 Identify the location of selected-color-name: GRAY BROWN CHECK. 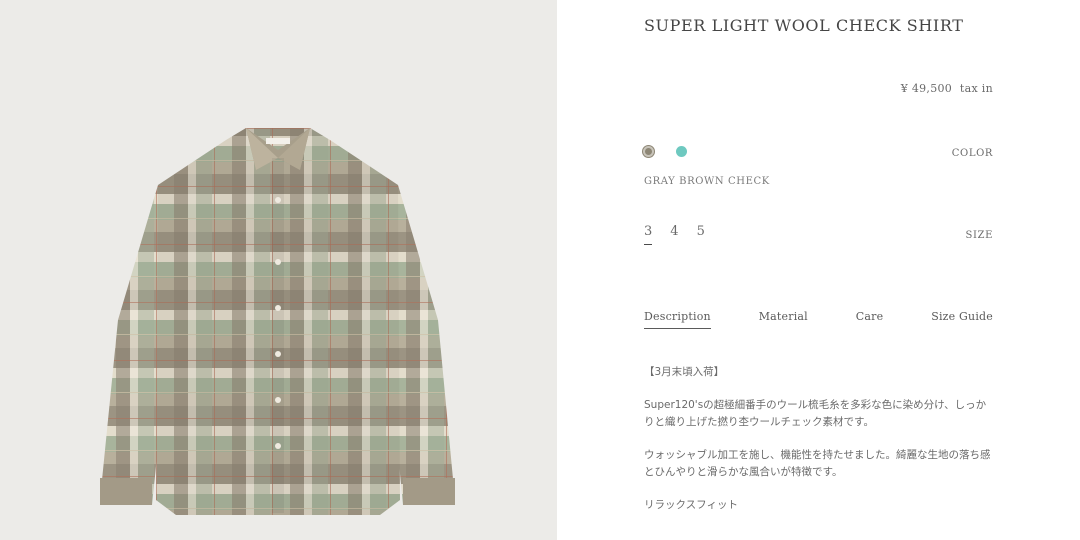
(707, 181).